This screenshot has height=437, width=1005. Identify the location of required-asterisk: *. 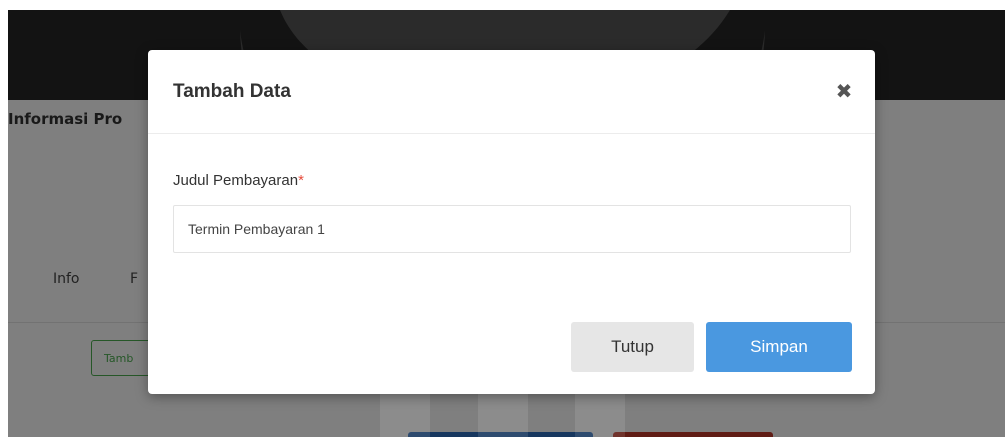
(301, 180).